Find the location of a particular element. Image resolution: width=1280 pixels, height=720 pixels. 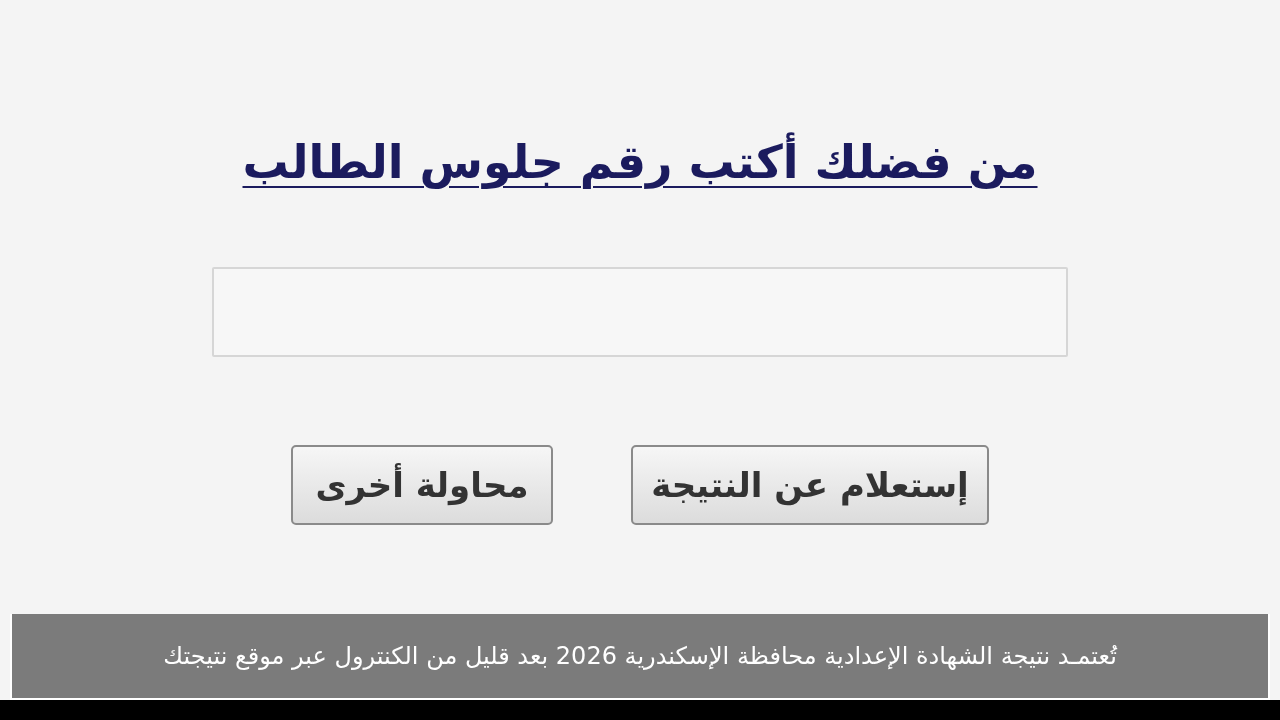

inquire-button: إستعلام عن النتيجة is located at coordinates (810, 485).